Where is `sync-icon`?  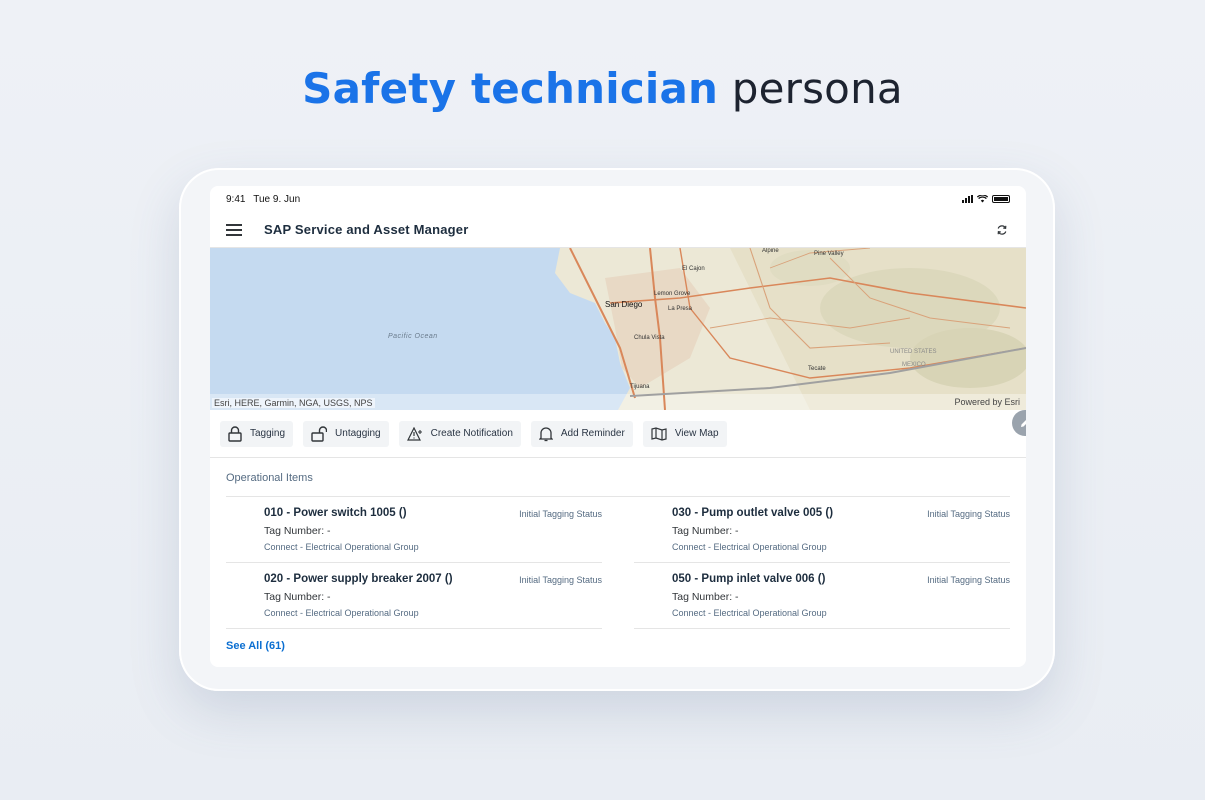
sync-icon is located at coordinates (1002, 230).